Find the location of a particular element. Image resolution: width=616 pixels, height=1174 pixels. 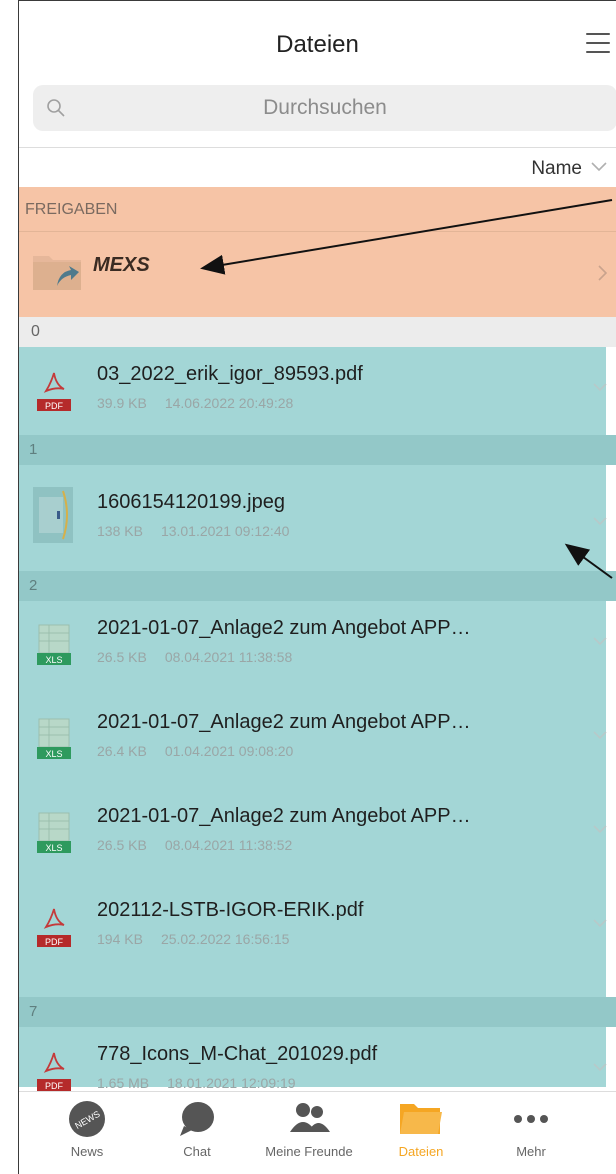

tab-label: News is located at coordinates (87, 1151).